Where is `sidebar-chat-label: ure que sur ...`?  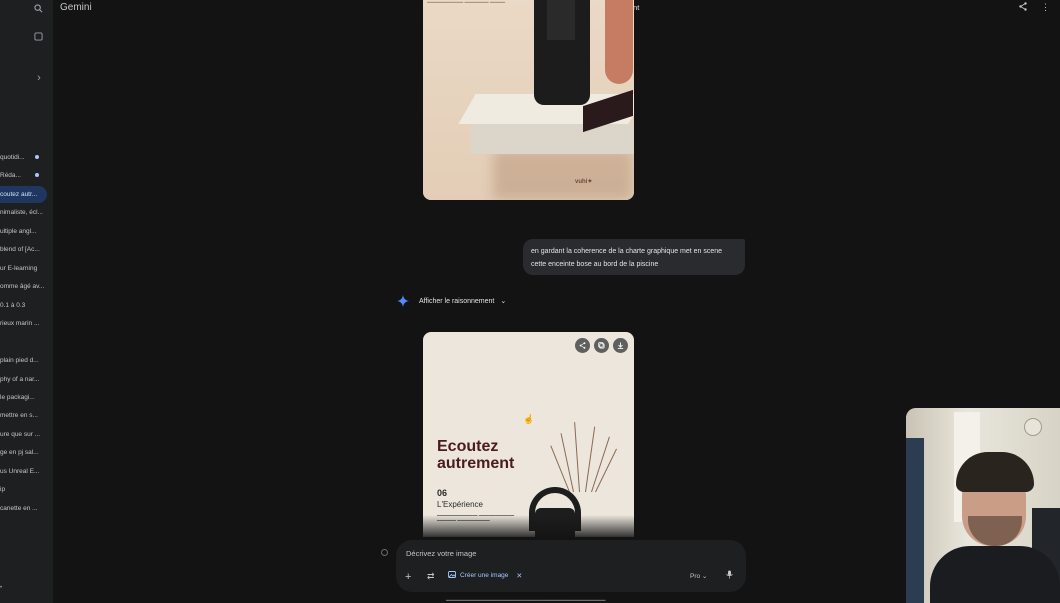
sidebar-chat-label: ure que sur ... is located at coordinates (20, 434).